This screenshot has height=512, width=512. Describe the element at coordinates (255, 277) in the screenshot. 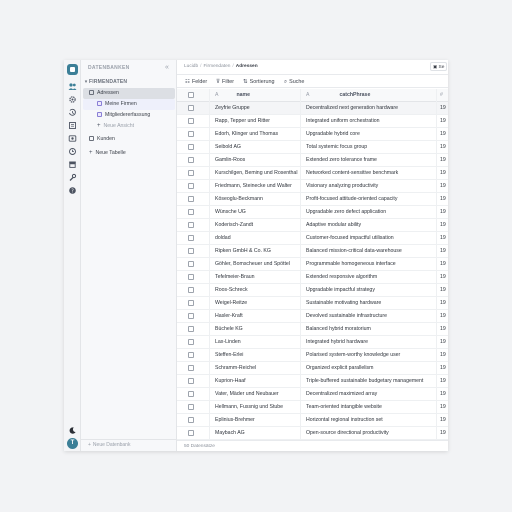

I see `cell-name: Tefelmeier-Braun` at that location.